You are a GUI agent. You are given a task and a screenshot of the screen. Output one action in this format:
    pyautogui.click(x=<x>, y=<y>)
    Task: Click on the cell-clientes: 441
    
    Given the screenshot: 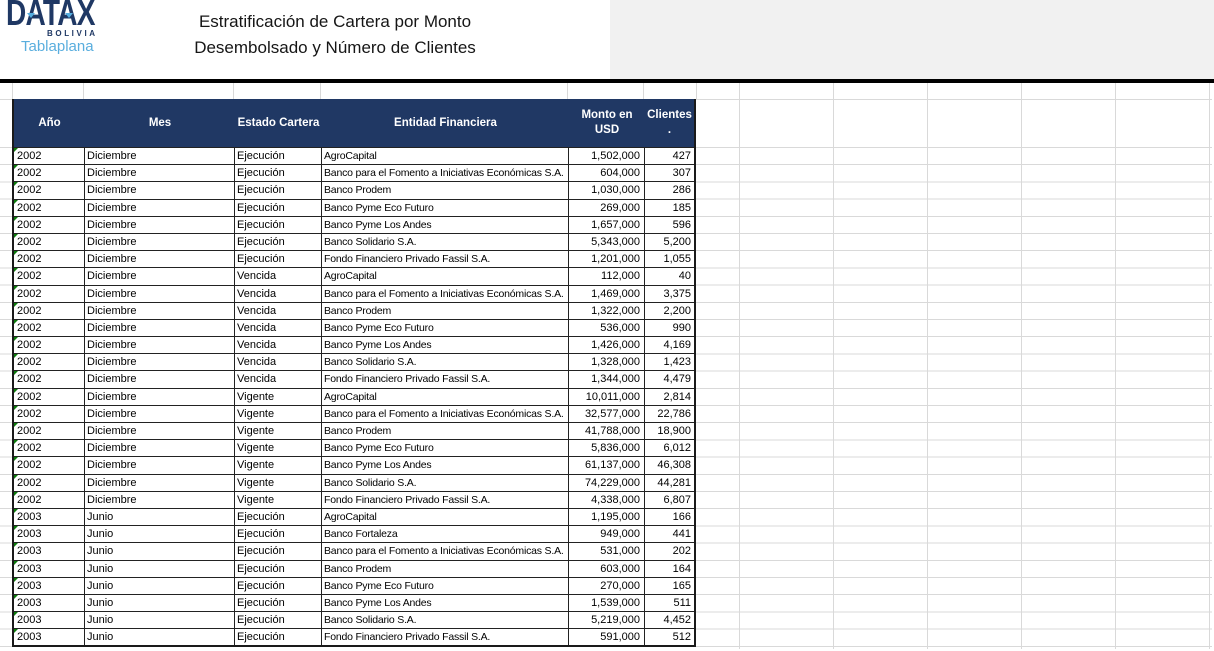 What is the action you would take?
    pyautogui.click(x=669, y=534)
    